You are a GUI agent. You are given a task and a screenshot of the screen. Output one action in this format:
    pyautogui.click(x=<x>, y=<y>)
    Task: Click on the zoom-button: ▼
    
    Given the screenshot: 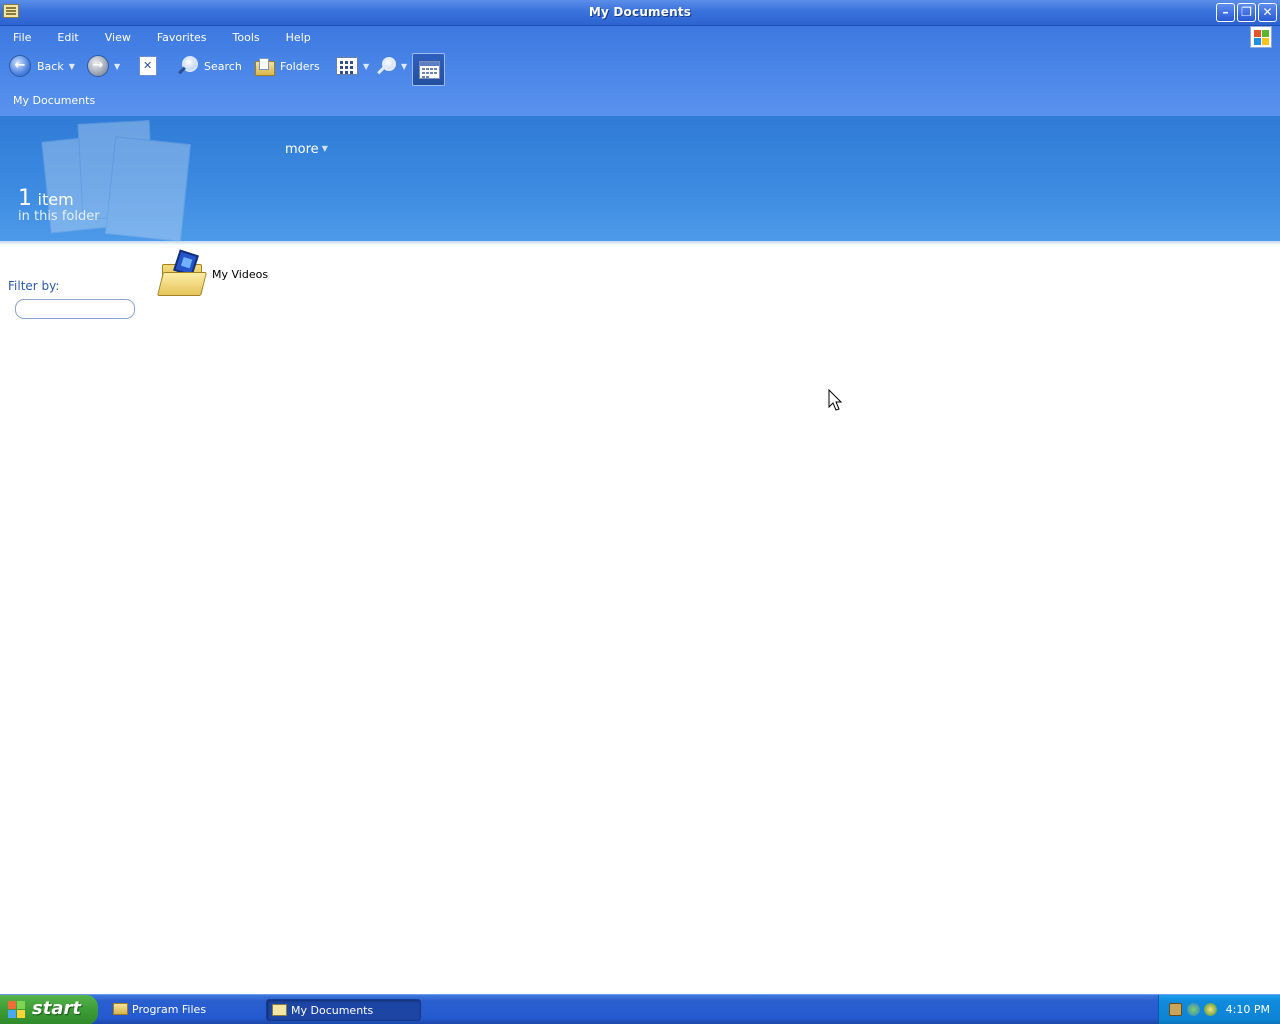 What is the action you would take?
    pyautogui.click(x=390, y=66)
    